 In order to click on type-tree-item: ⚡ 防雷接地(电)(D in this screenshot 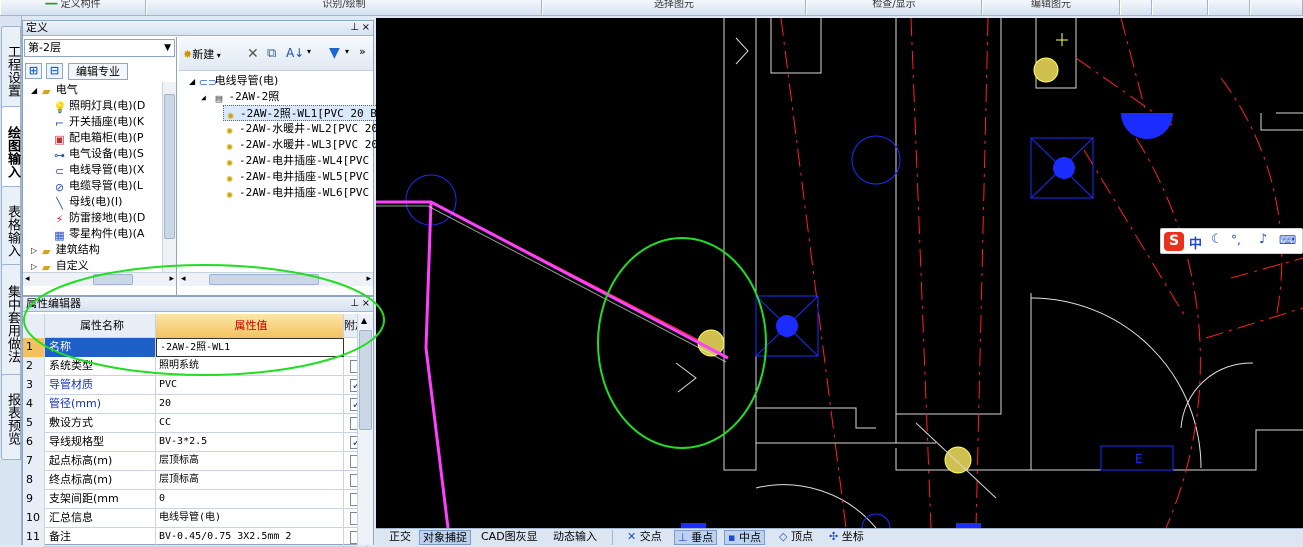, I will do `click(99, 218)`.